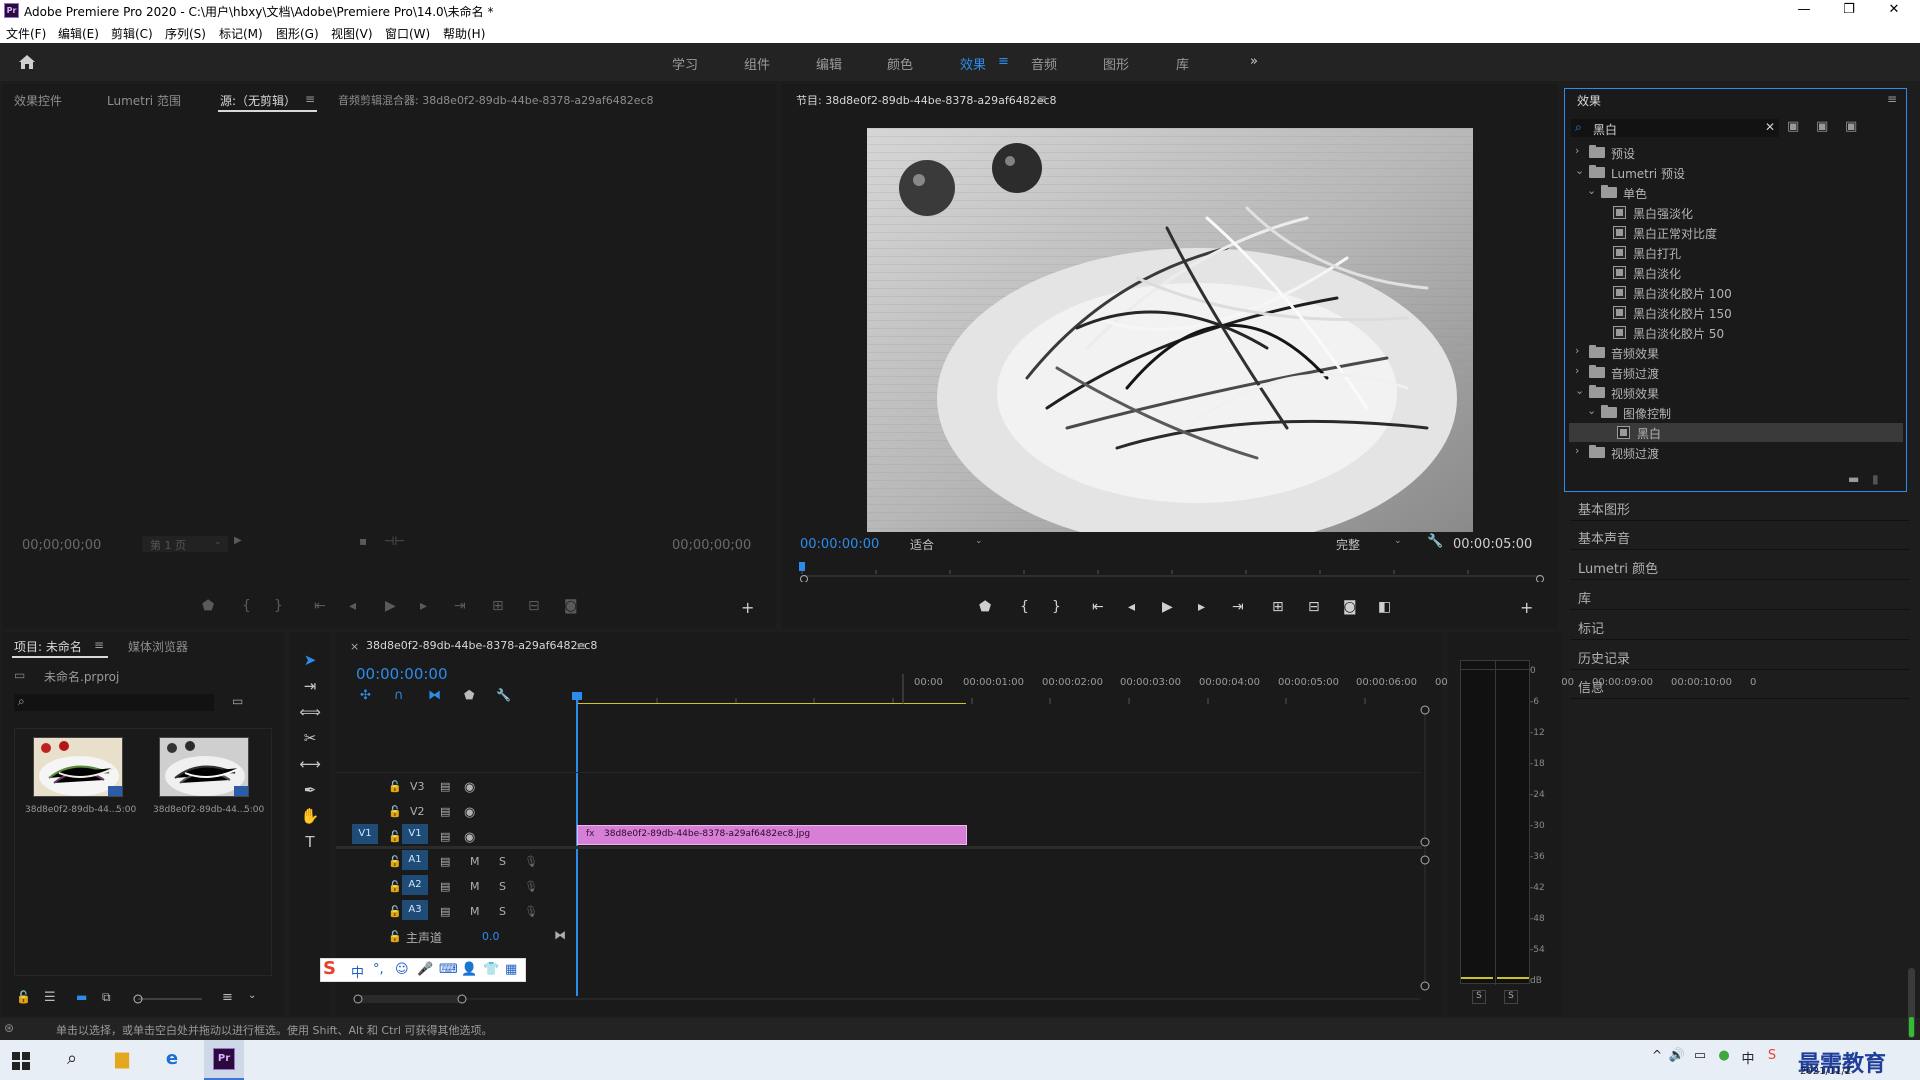 This screenshot has width=1920, height=1080. What do you see at coordinates (1740, 655) in the screenshot?
I see `panel-history: 历史记录` at bounding box center [1740, 655].